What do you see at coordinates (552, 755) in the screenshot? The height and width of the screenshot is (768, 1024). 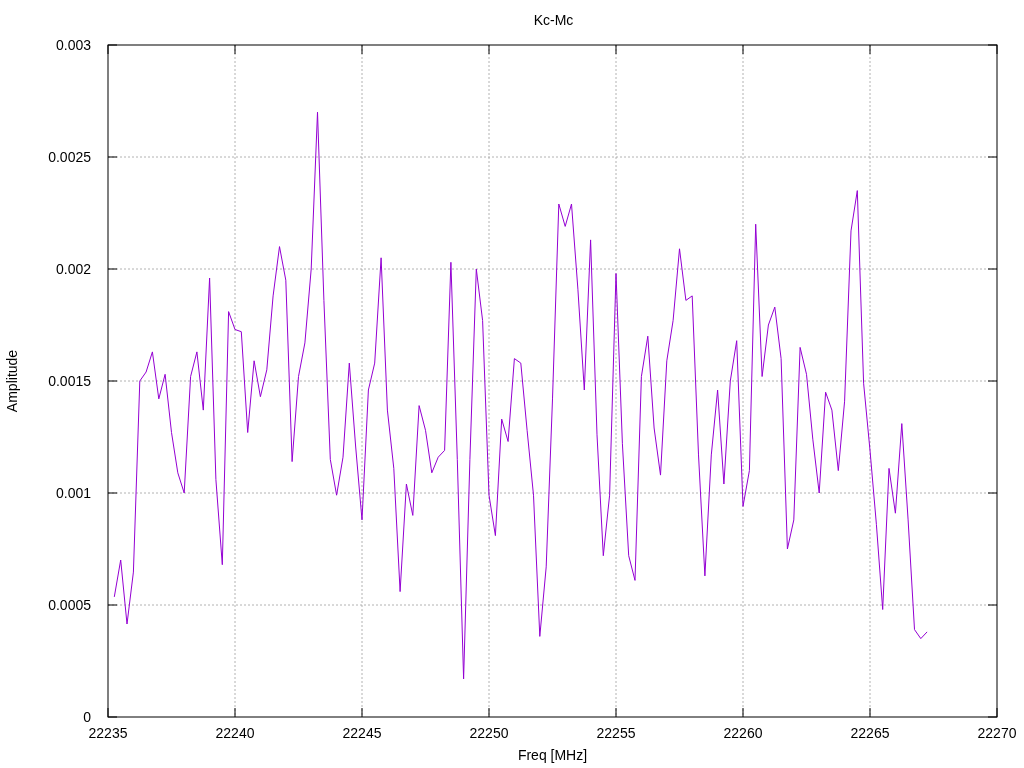 I see `x-axis-label: Freq [MHz]` at bounding box center [552, 755].